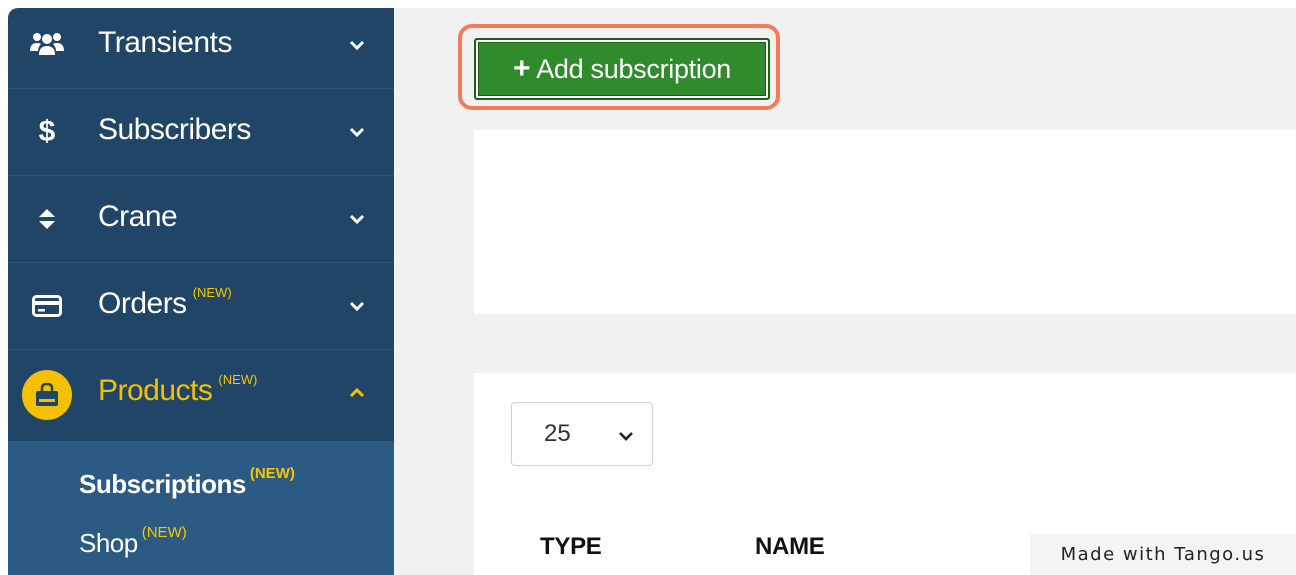 The height and width of the screenshot is (575, 1296). What do you see at coordinates (47, 131) in the screenshot?
I see `dollar-icon: $` at bounding box center [47, 131].